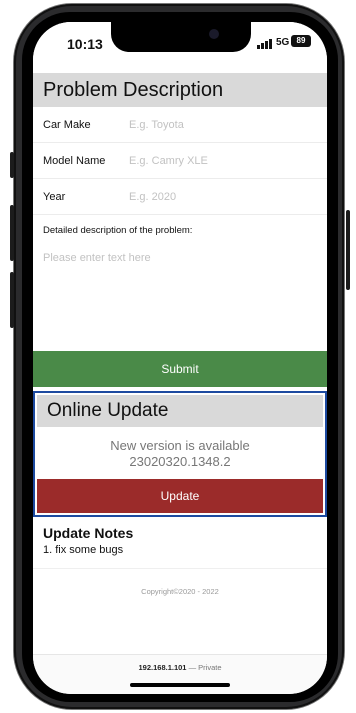  I want to click on volume-down-button, so click(12, 300).